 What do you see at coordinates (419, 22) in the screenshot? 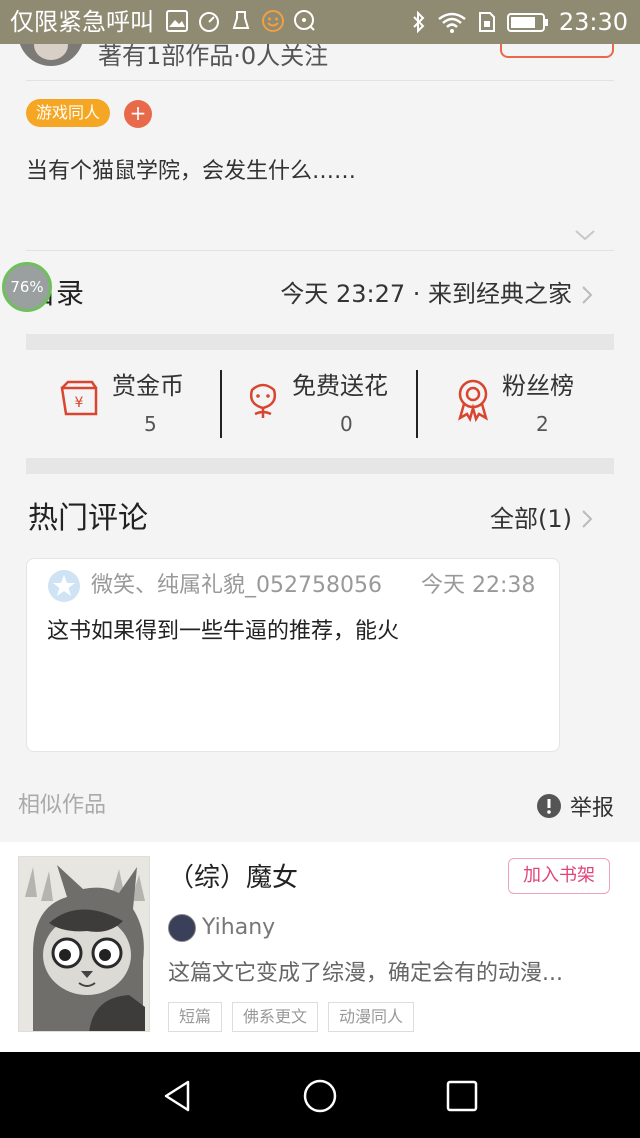
I see `bluetooth-icon` at bounding box center [419, 22].